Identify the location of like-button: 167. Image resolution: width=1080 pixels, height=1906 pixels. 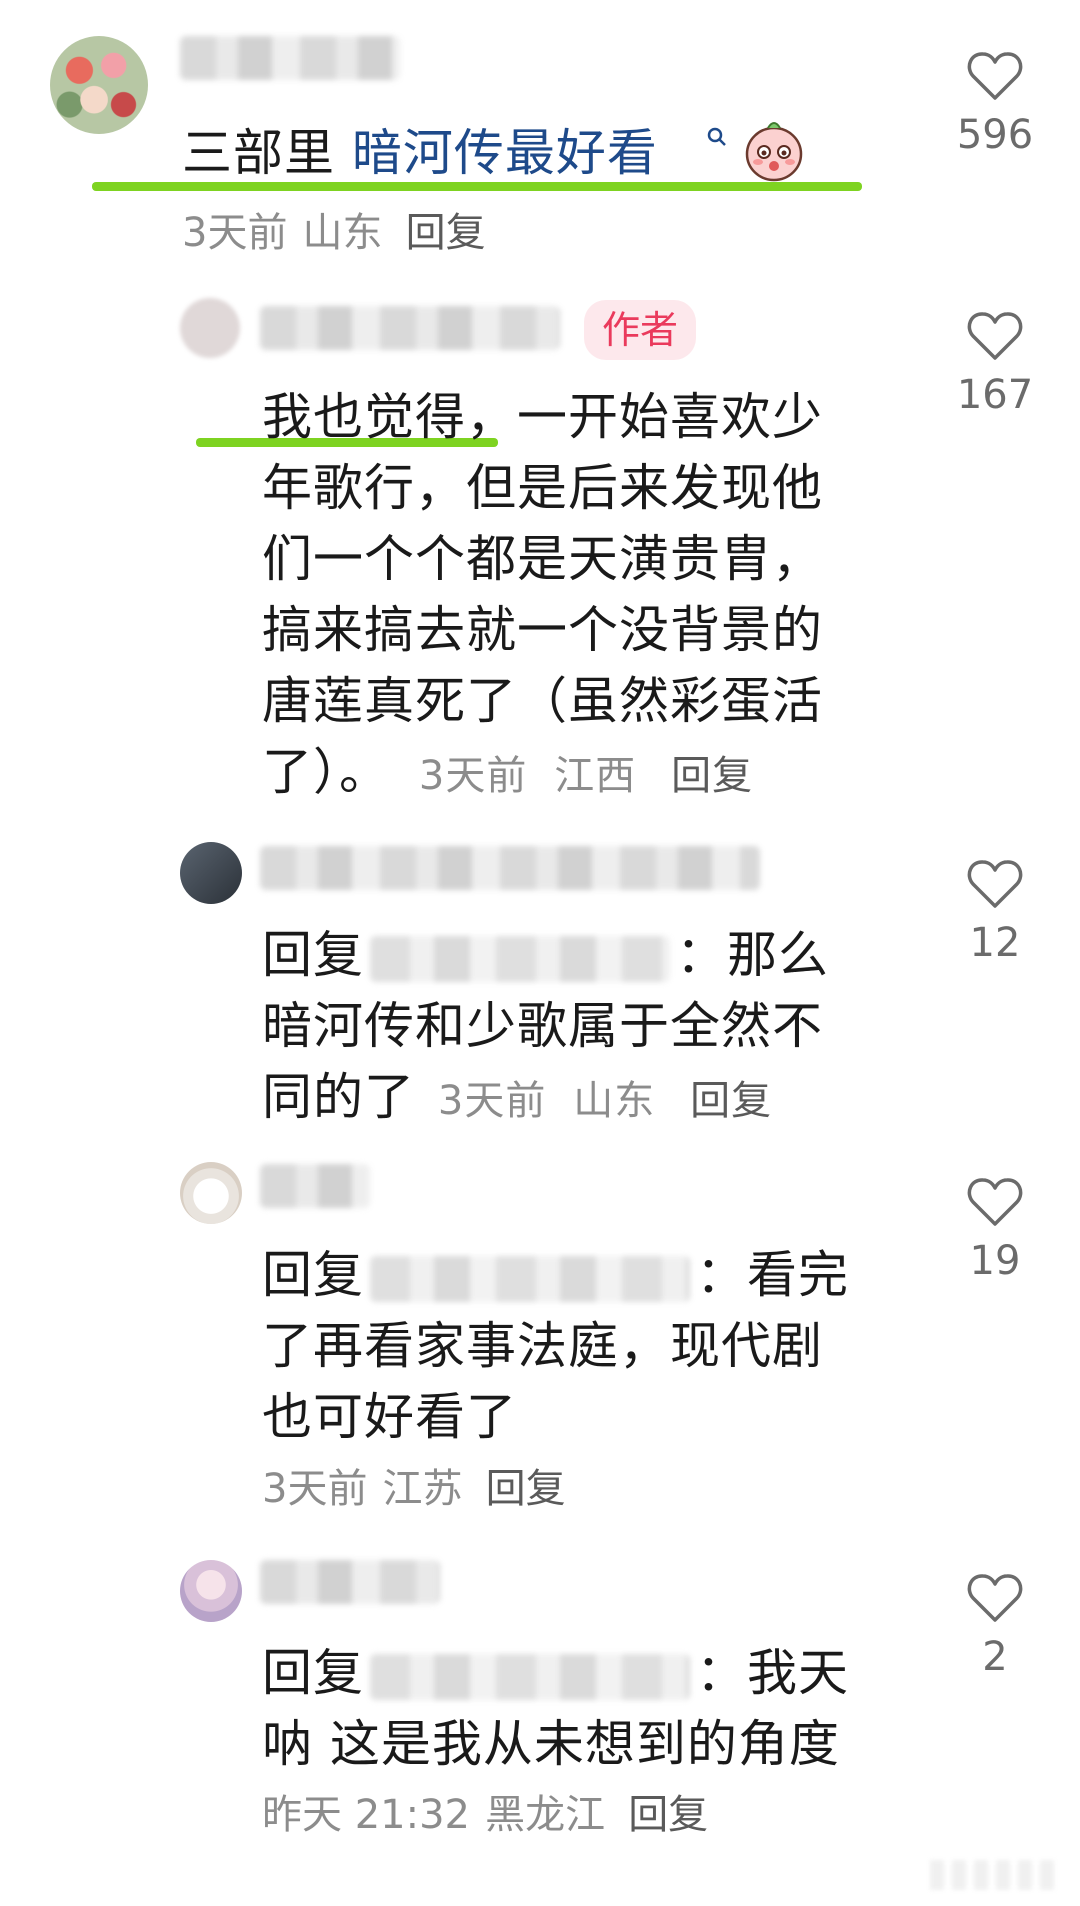
(995, 364).